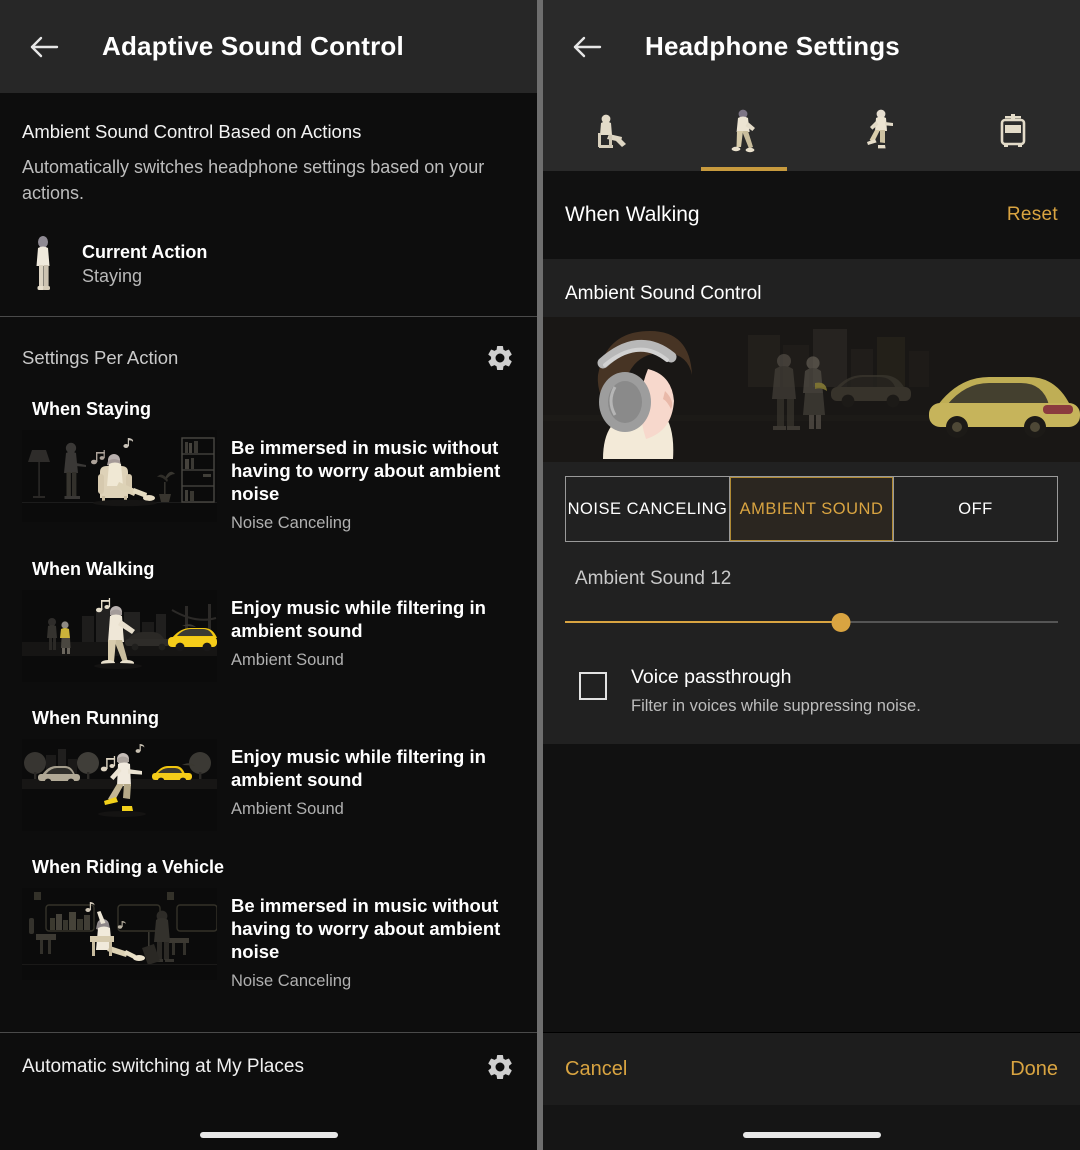 The height and width of the screenshot is (1150, 1080). Describe the element at coordinates (653, 578) in the screenshot. I see `ambient-sound-level-label: Ambient Sound 12` at that location.